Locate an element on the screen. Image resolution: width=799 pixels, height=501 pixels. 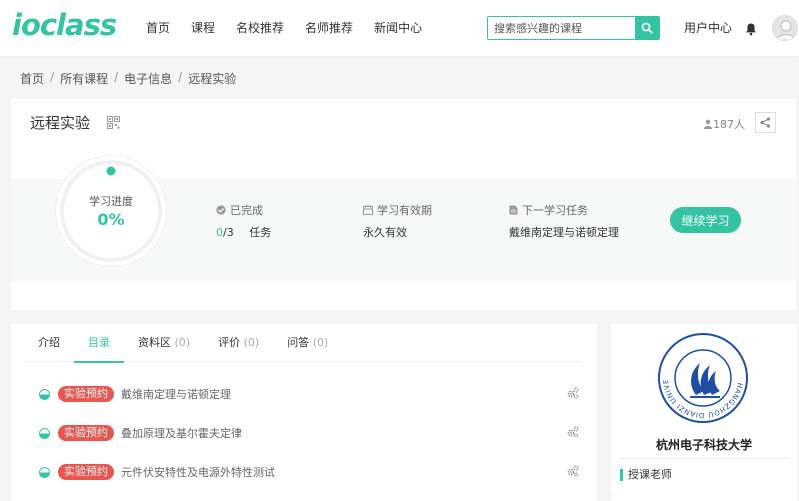
search-button is located at coordinates (647, 28).